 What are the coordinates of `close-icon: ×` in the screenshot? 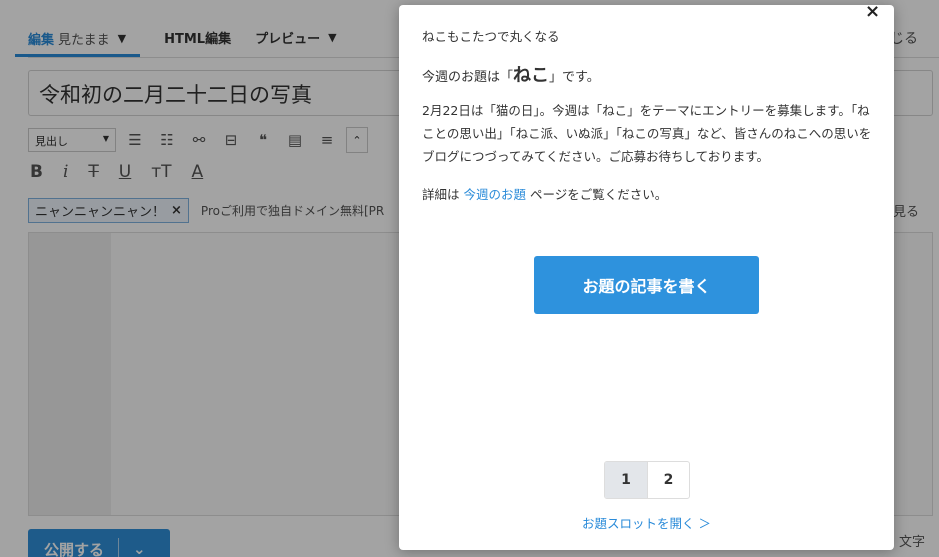 It's located at (872, 11).